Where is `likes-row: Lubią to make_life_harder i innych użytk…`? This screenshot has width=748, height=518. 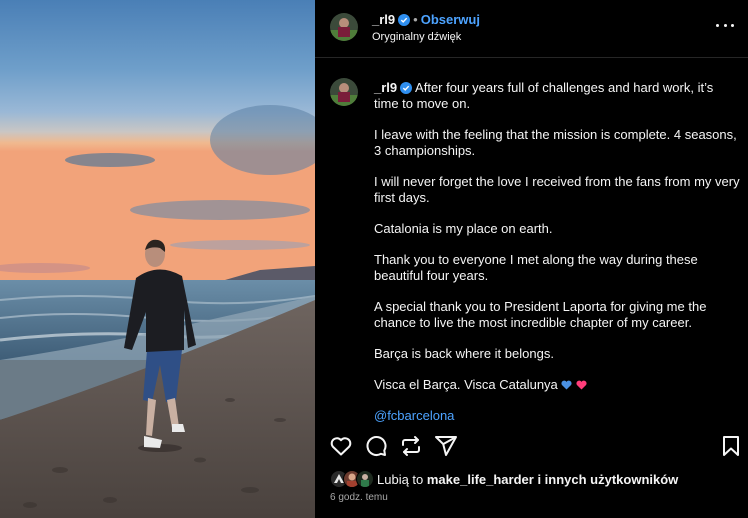 likes-row: Lubią to make_life_harder i innych użytk… is located at coordinates (535, 479).